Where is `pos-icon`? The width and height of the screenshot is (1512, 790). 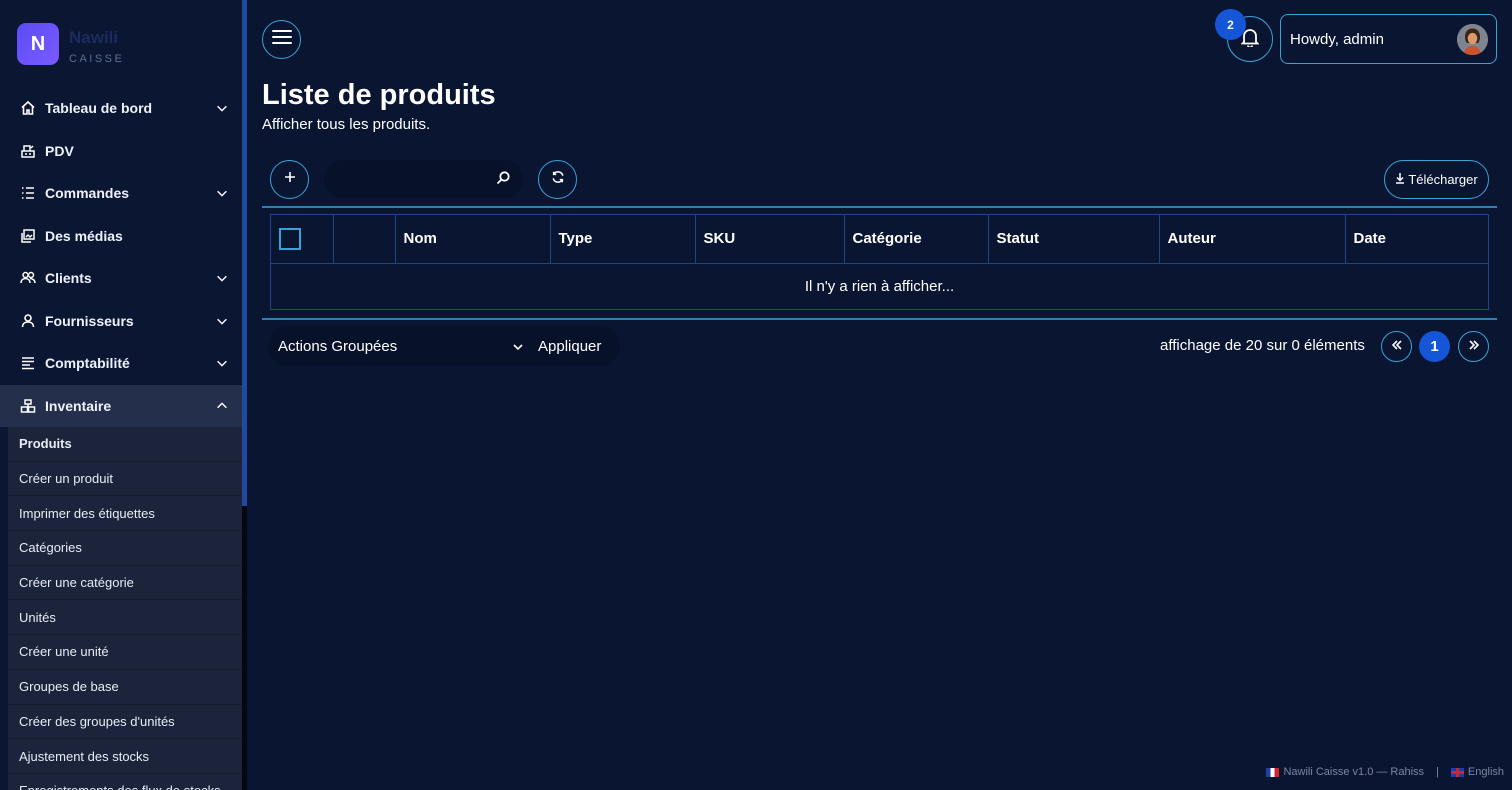 pos-icon is located at coordinates (28, 151).